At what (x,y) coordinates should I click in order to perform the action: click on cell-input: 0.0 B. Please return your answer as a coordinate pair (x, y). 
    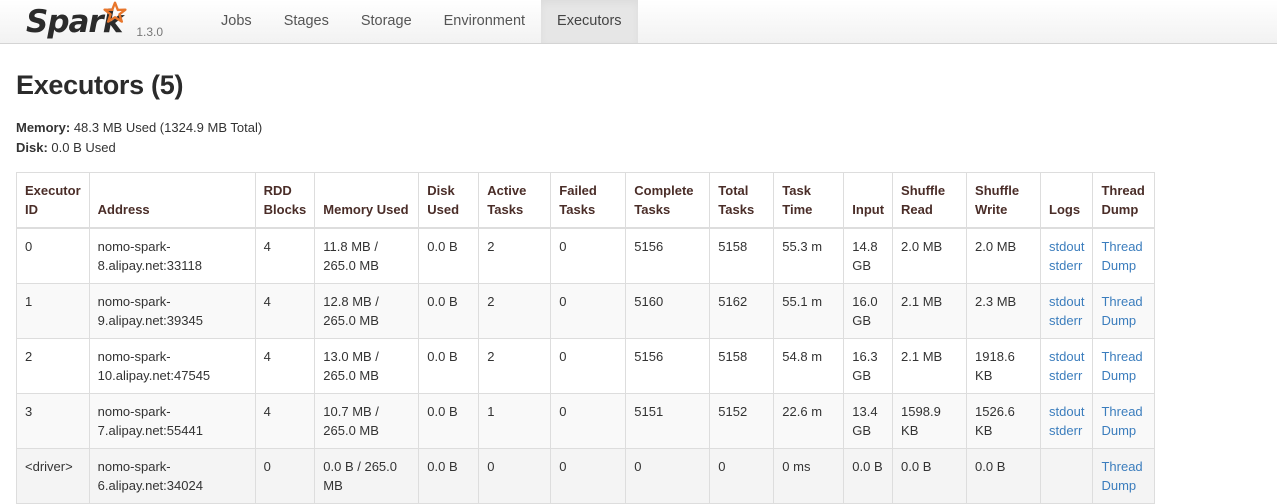
    Looking at the image, I should click on (868, 476).